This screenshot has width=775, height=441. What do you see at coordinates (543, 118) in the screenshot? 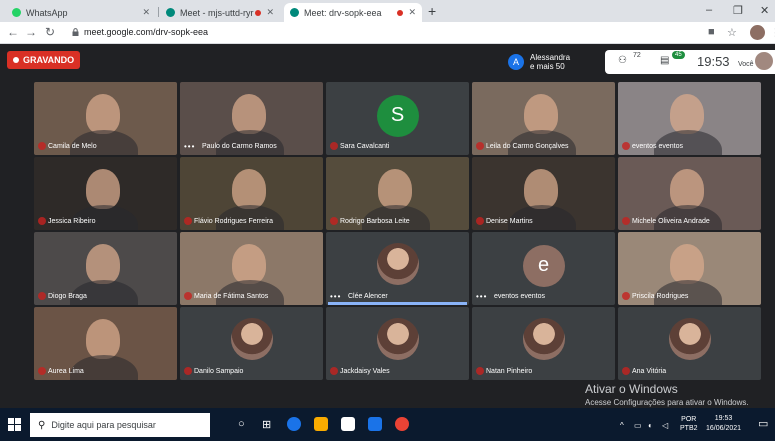
I see `participant-tile: Leila do Carmo Gonçalves` at bounding box center [543, 118].